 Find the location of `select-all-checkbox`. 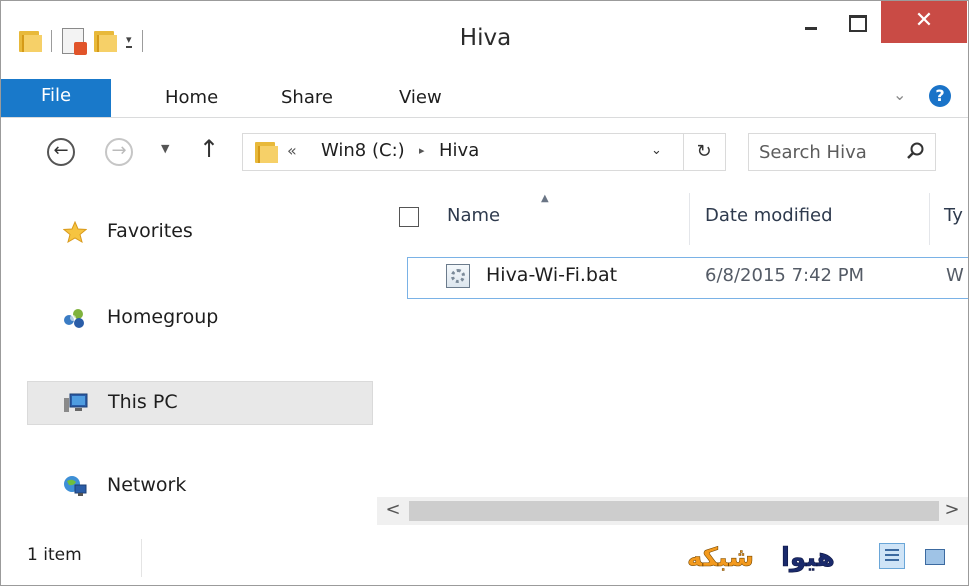

select-all-checkbox is located at coordinates (409, 217).